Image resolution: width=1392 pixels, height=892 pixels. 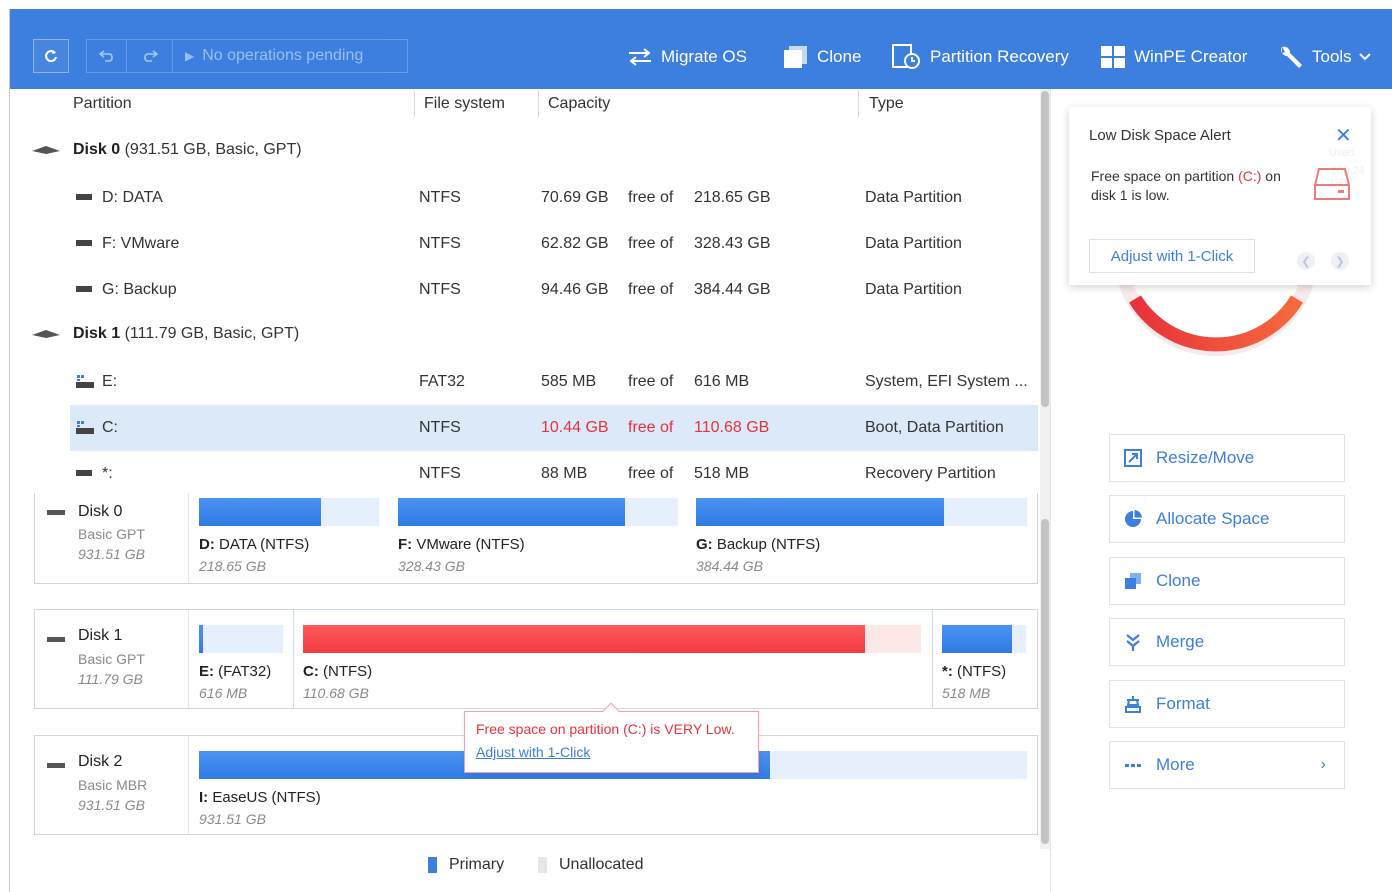 What do you see at coordinates (1175, 764) in the screenshot?
I see `action-label: More` at bounding box center [1175, 764].